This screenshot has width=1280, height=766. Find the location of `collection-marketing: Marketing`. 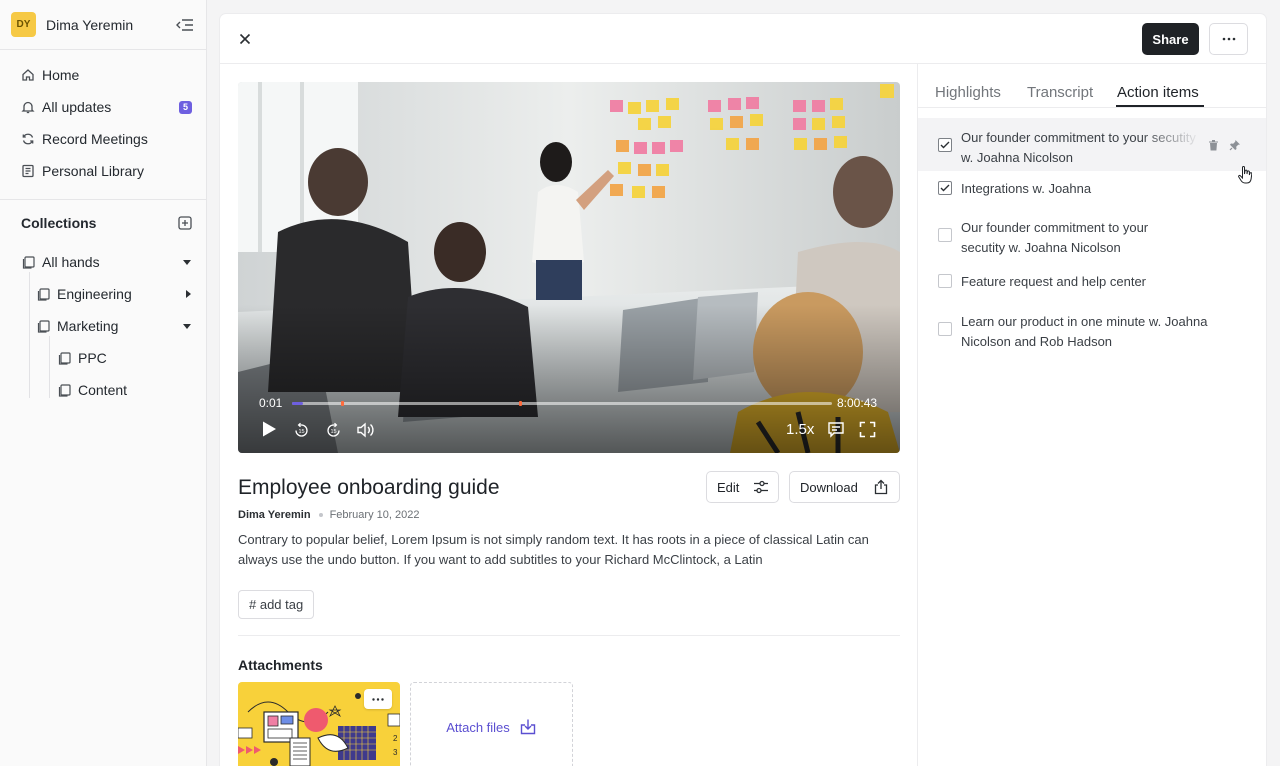

collection-marketing: Marketing is located at coordinates (103, 326).